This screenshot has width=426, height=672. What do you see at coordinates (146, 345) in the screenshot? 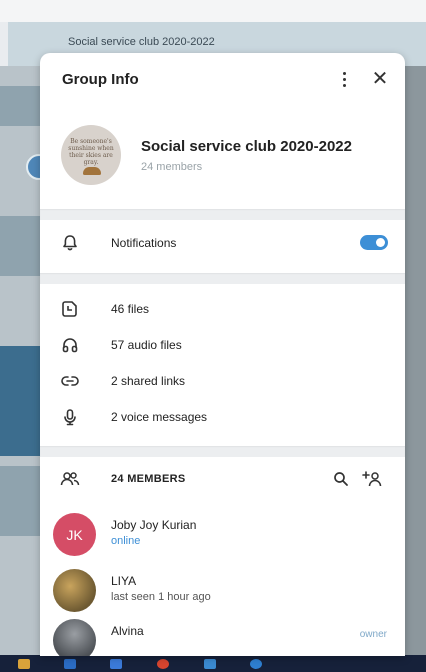
I see `audio-files-label: 57 audio files` at bounding box center [146, 345].